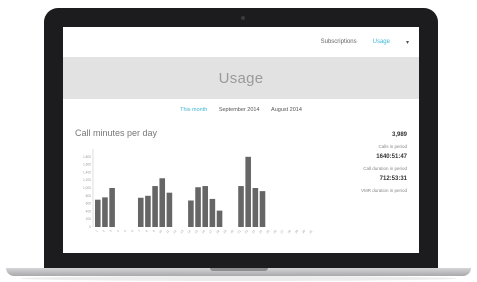  Describe the element at coordinates (267, 231) in the screenshot. I see `x-tick-label: 25` at that location.